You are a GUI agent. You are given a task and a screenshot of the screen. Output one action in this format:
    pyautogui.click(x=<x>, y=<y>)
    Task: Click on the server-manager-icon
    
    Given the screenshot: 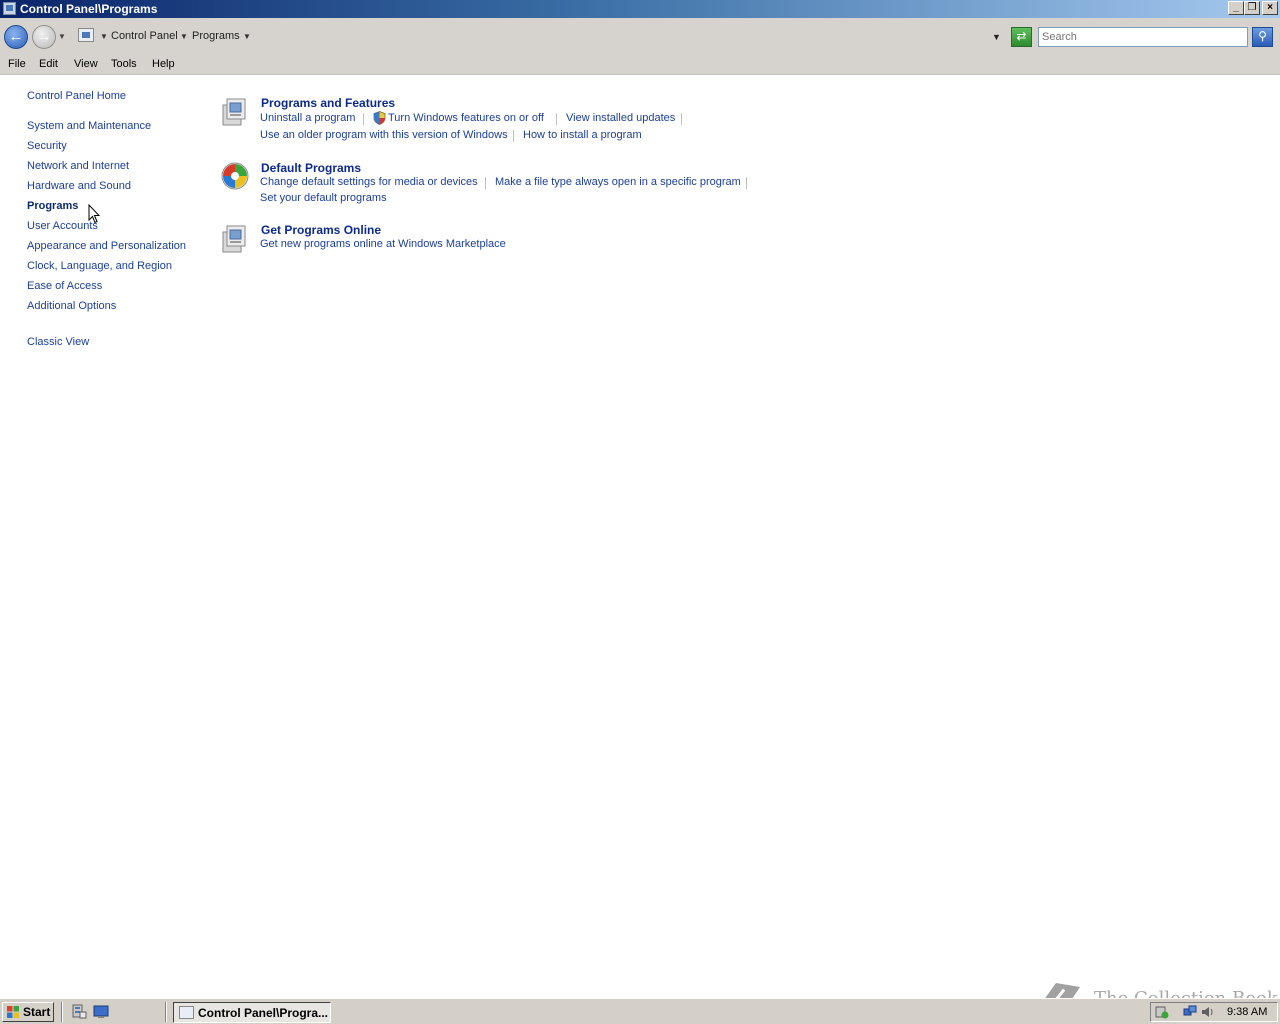 What is the action you would take?
    pyautogui.click(x=79, y=1011)
    